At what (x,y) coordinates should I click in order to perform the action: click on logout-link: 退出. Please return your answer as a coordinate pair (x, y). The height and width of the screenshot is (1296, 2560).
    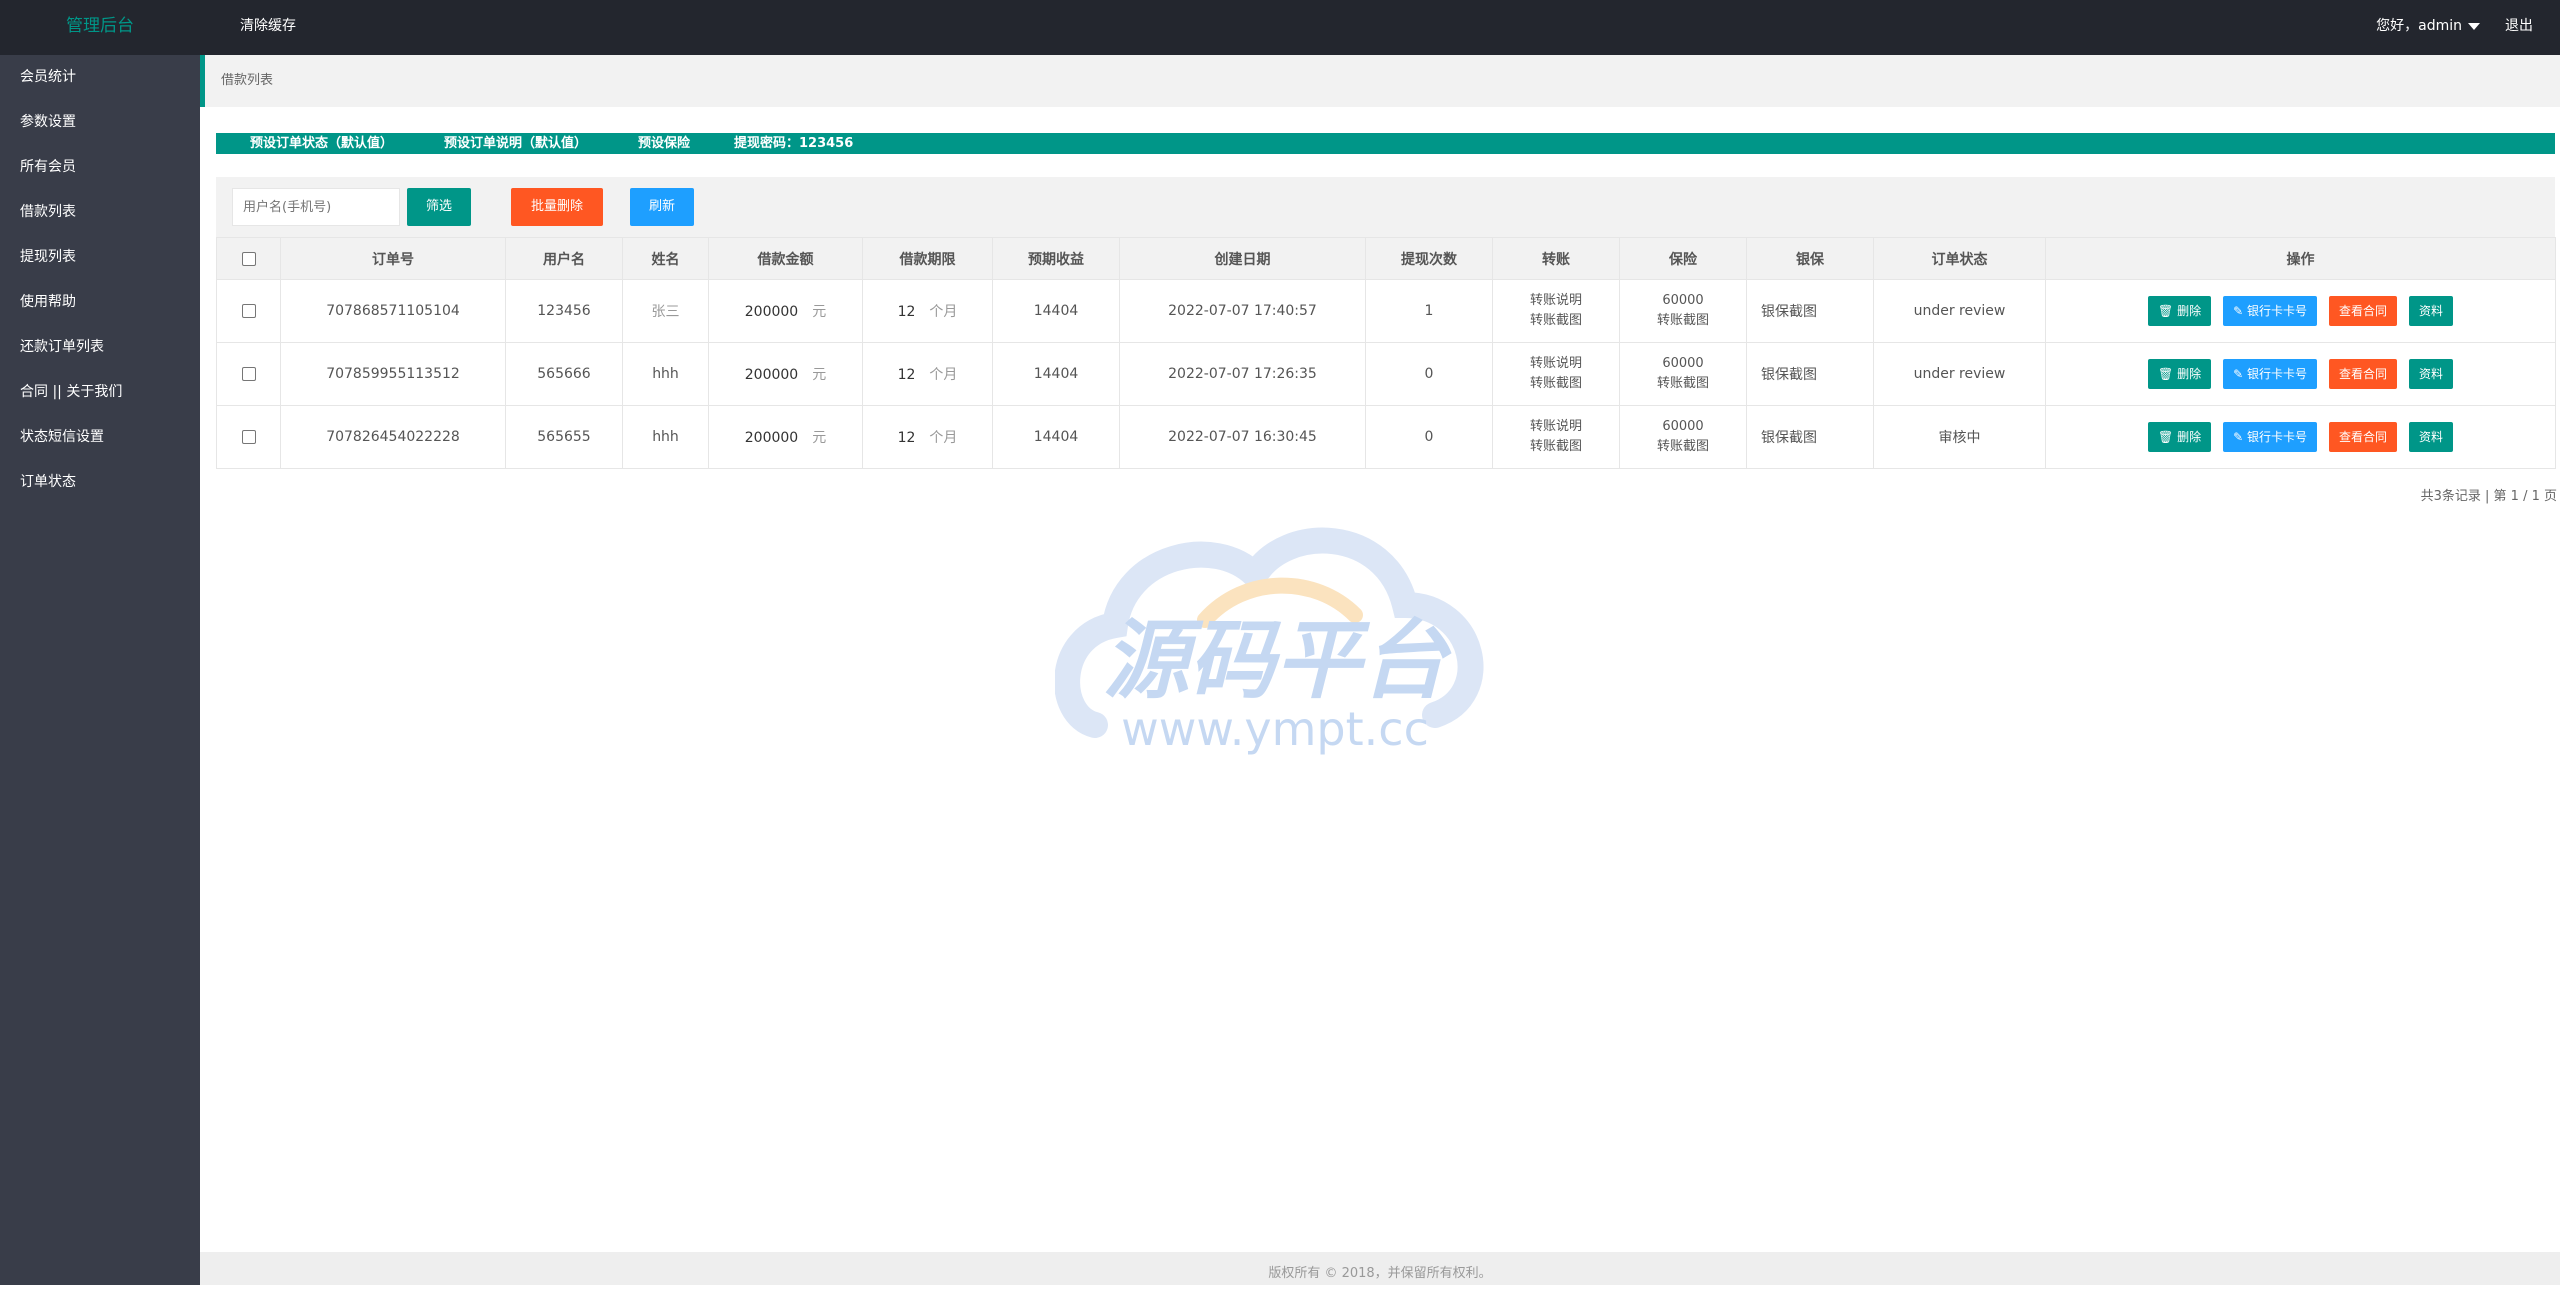
    Looking at the image, I should click on (2519, 27).